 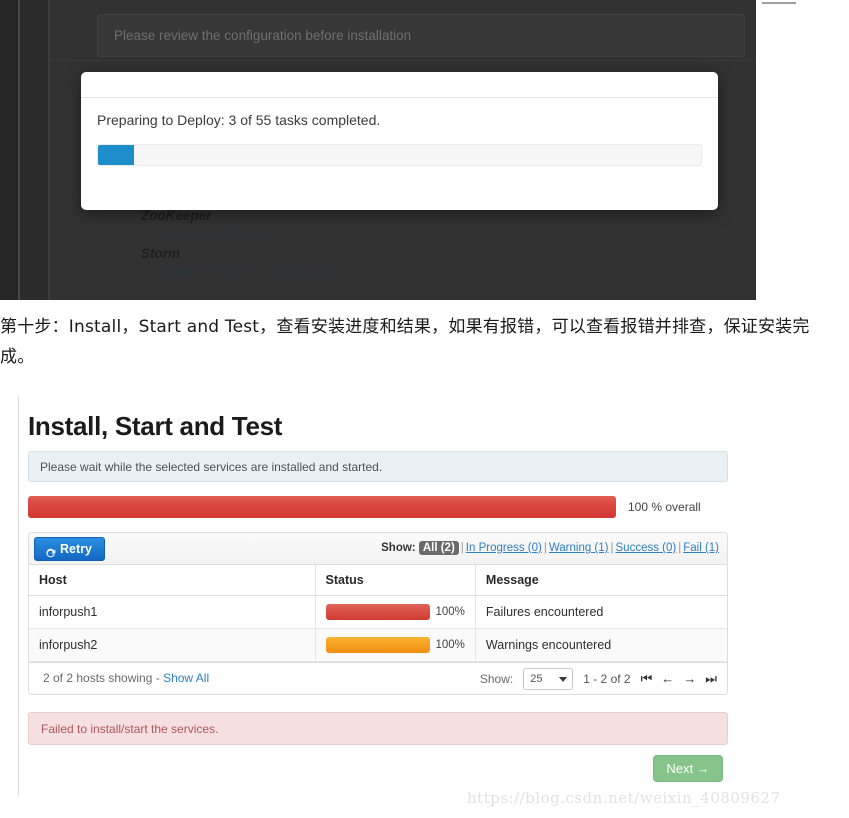 What do you see at coordinates (462, 548) in the screenshot?
I see `filter-sep-1: |` at bounding box center [462, 548].